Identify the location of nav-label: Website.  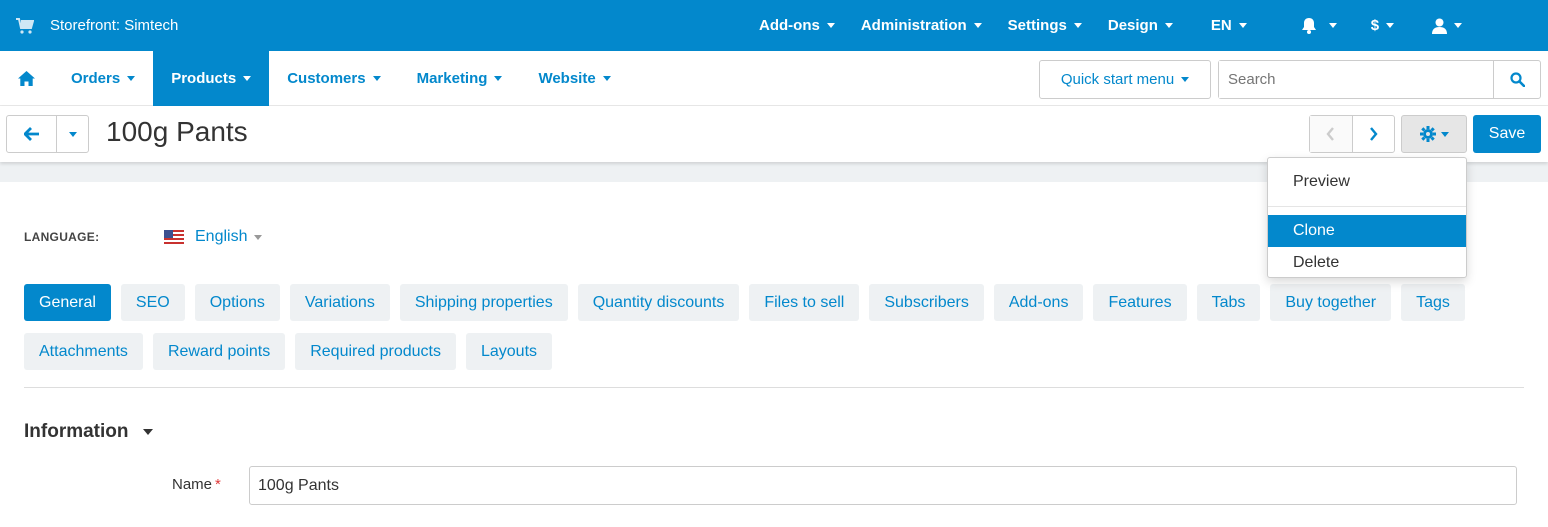
(567, 78).